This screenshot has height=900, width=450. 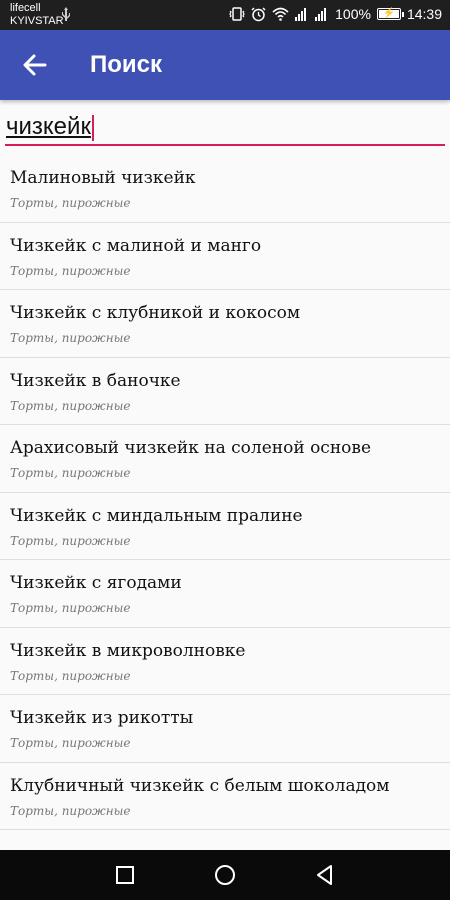 What do you see at coordinates (156, 515) in the screenshot?
I see `recipe-title: Чизкейк с миндальным пралине` at bounding box center [156, 515].